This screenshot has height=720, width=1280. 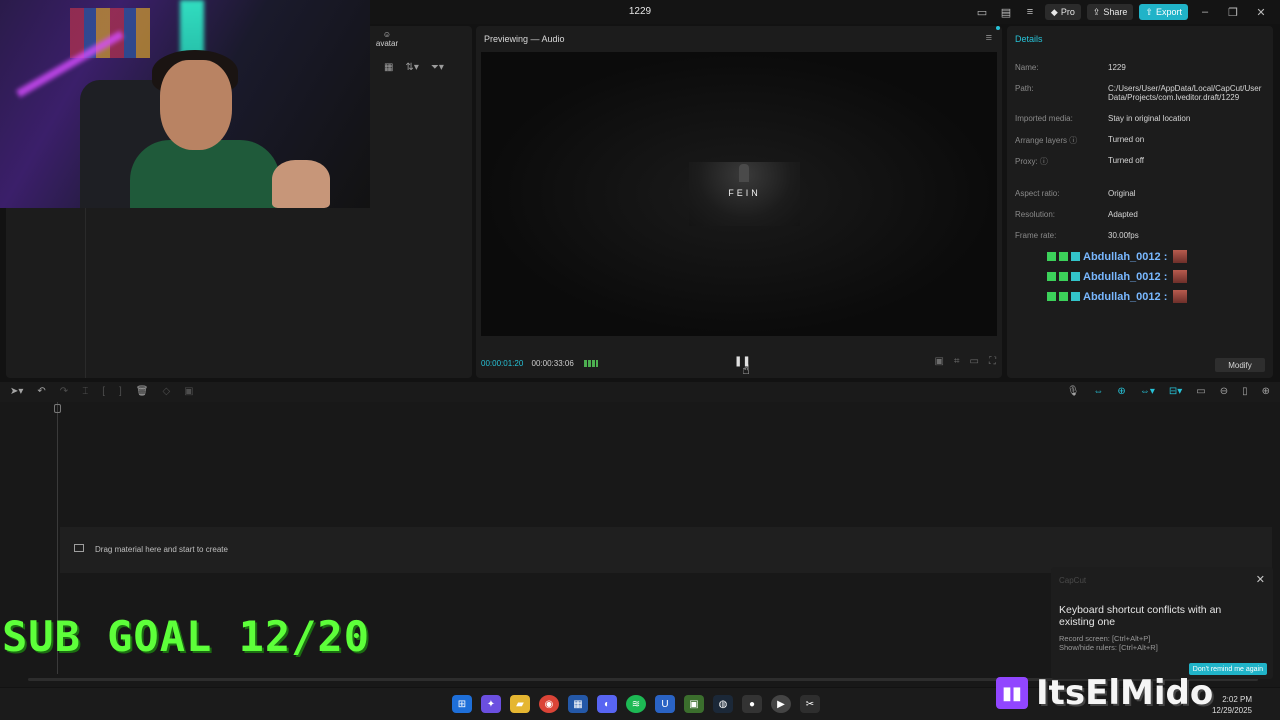 What do you see at coordinates (781, 704) in the screenshot?
I see `media-player-icon: ▶` at bounding box center [781, 704].